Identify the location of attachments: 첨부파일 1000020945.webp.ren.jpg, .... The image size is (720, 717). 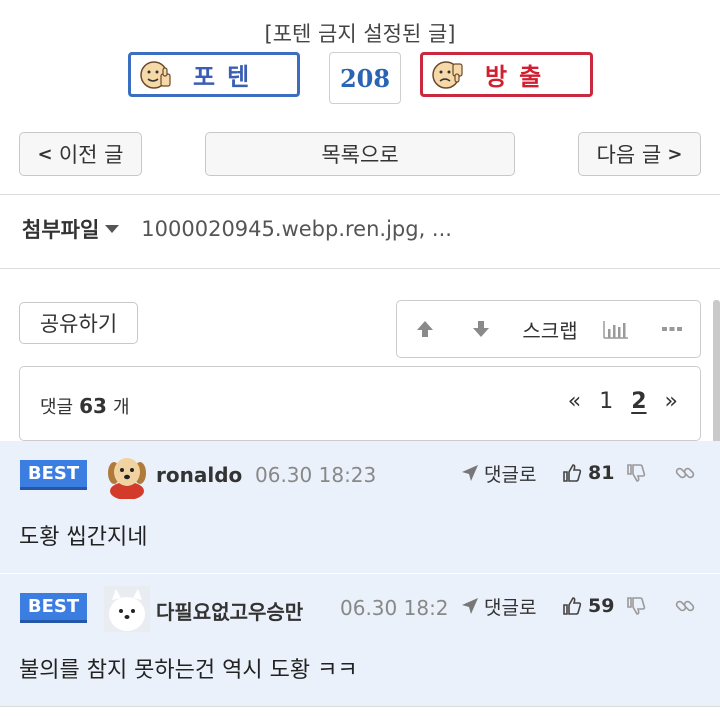
(237, 229).